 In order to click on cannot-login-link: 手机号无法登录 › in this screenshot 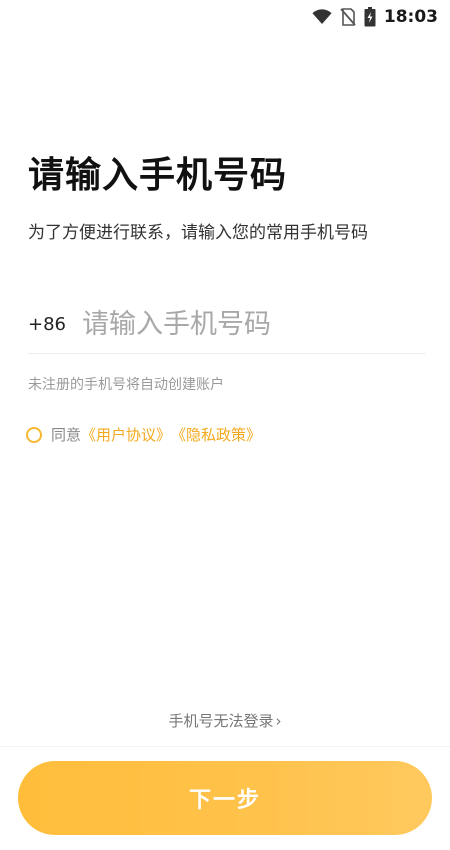, I will do `click(225, 720)`.